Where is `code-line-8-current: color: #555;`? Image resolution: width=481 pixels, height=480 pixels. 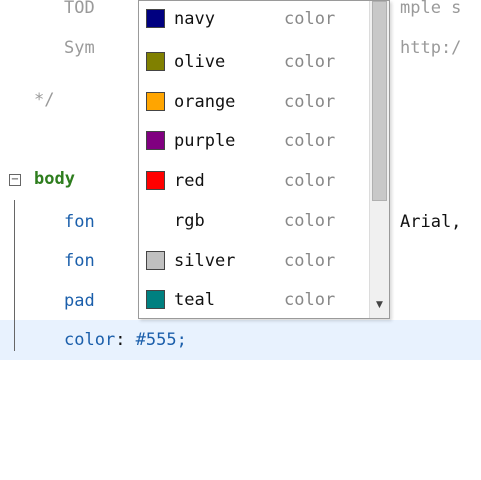
code-line-8-current: color: #555; is located at coordinates (240, 340).